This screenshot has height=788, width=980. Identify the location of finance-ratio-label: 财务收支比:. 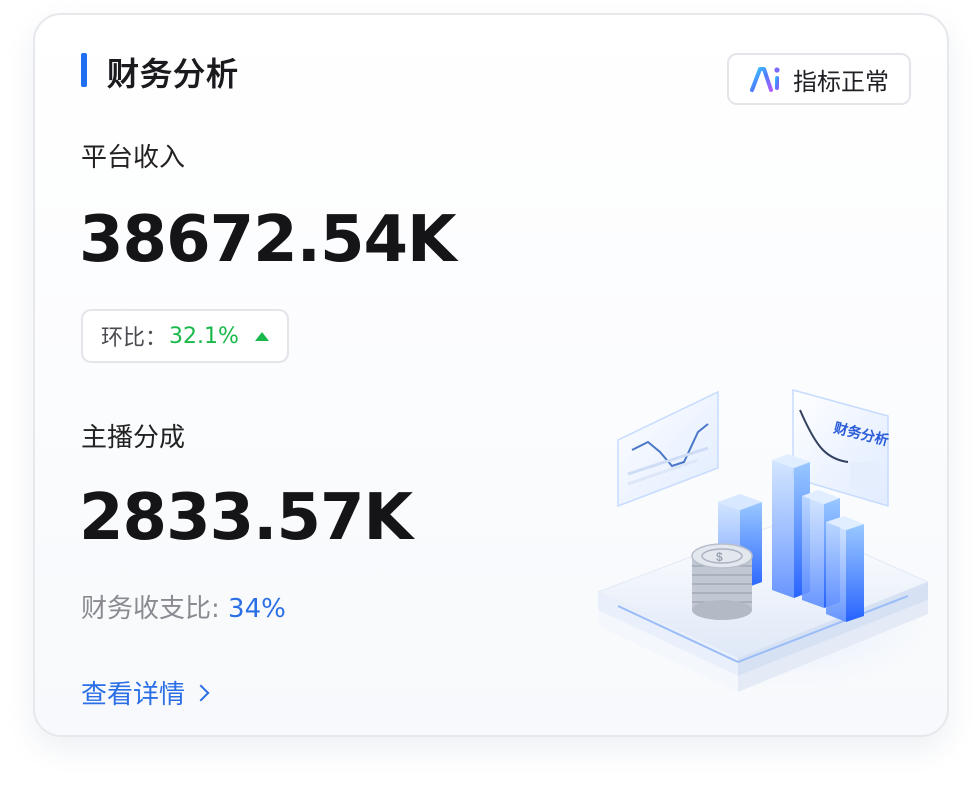
(155, 609).